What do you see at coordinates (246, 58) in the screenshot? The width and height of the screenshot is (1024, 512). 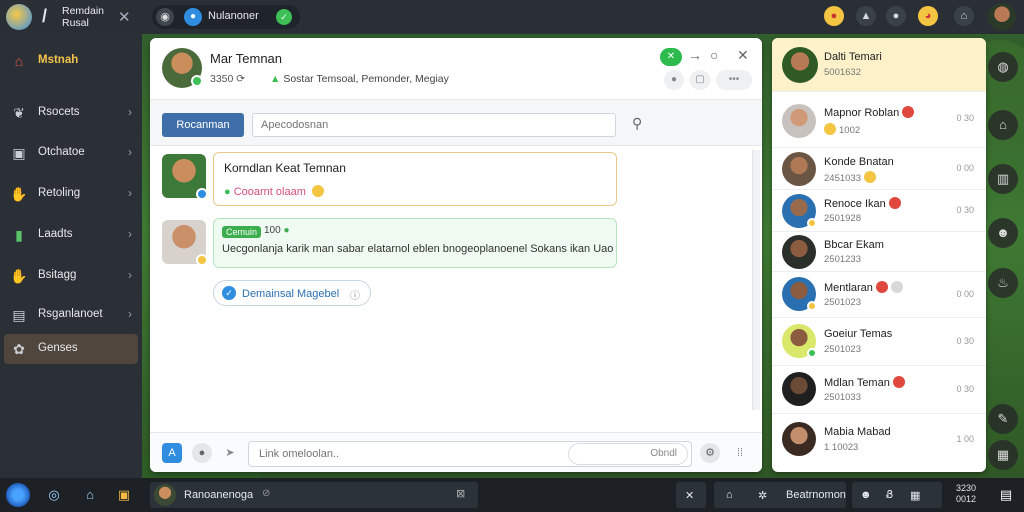 I see `chat-title: Mar Temnan` at bounding box center [246, 58].